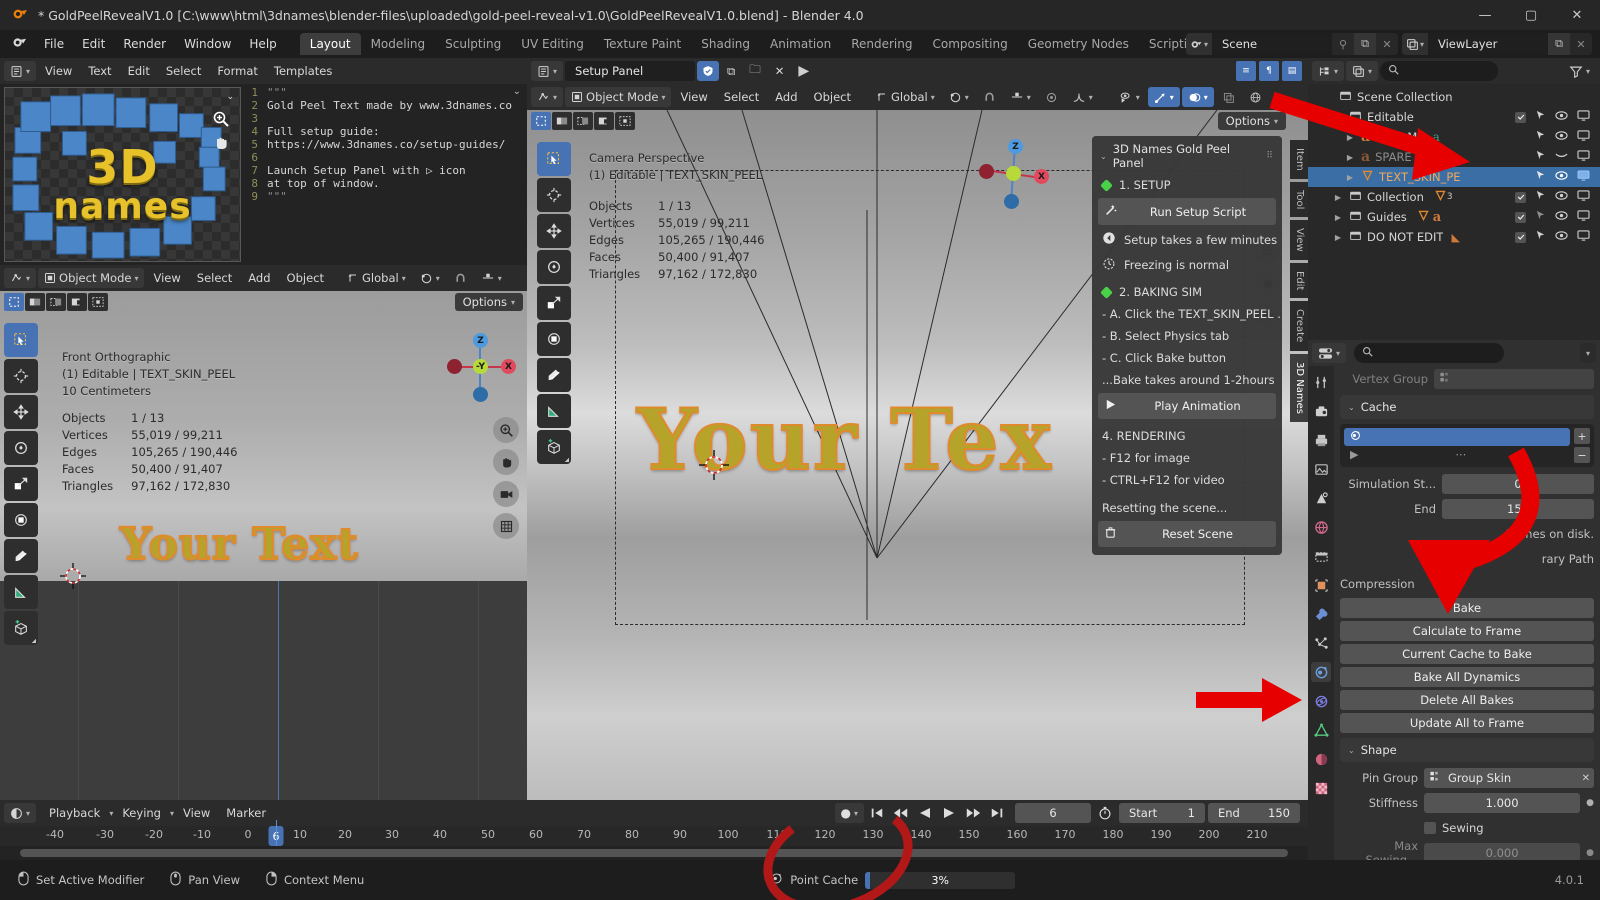 This screenshot has height=900, width=1600. What do you see at coordinates (196, 813) in the screenshot?
I see `timeline-menu-view: View` at bounding box center [196, 813].